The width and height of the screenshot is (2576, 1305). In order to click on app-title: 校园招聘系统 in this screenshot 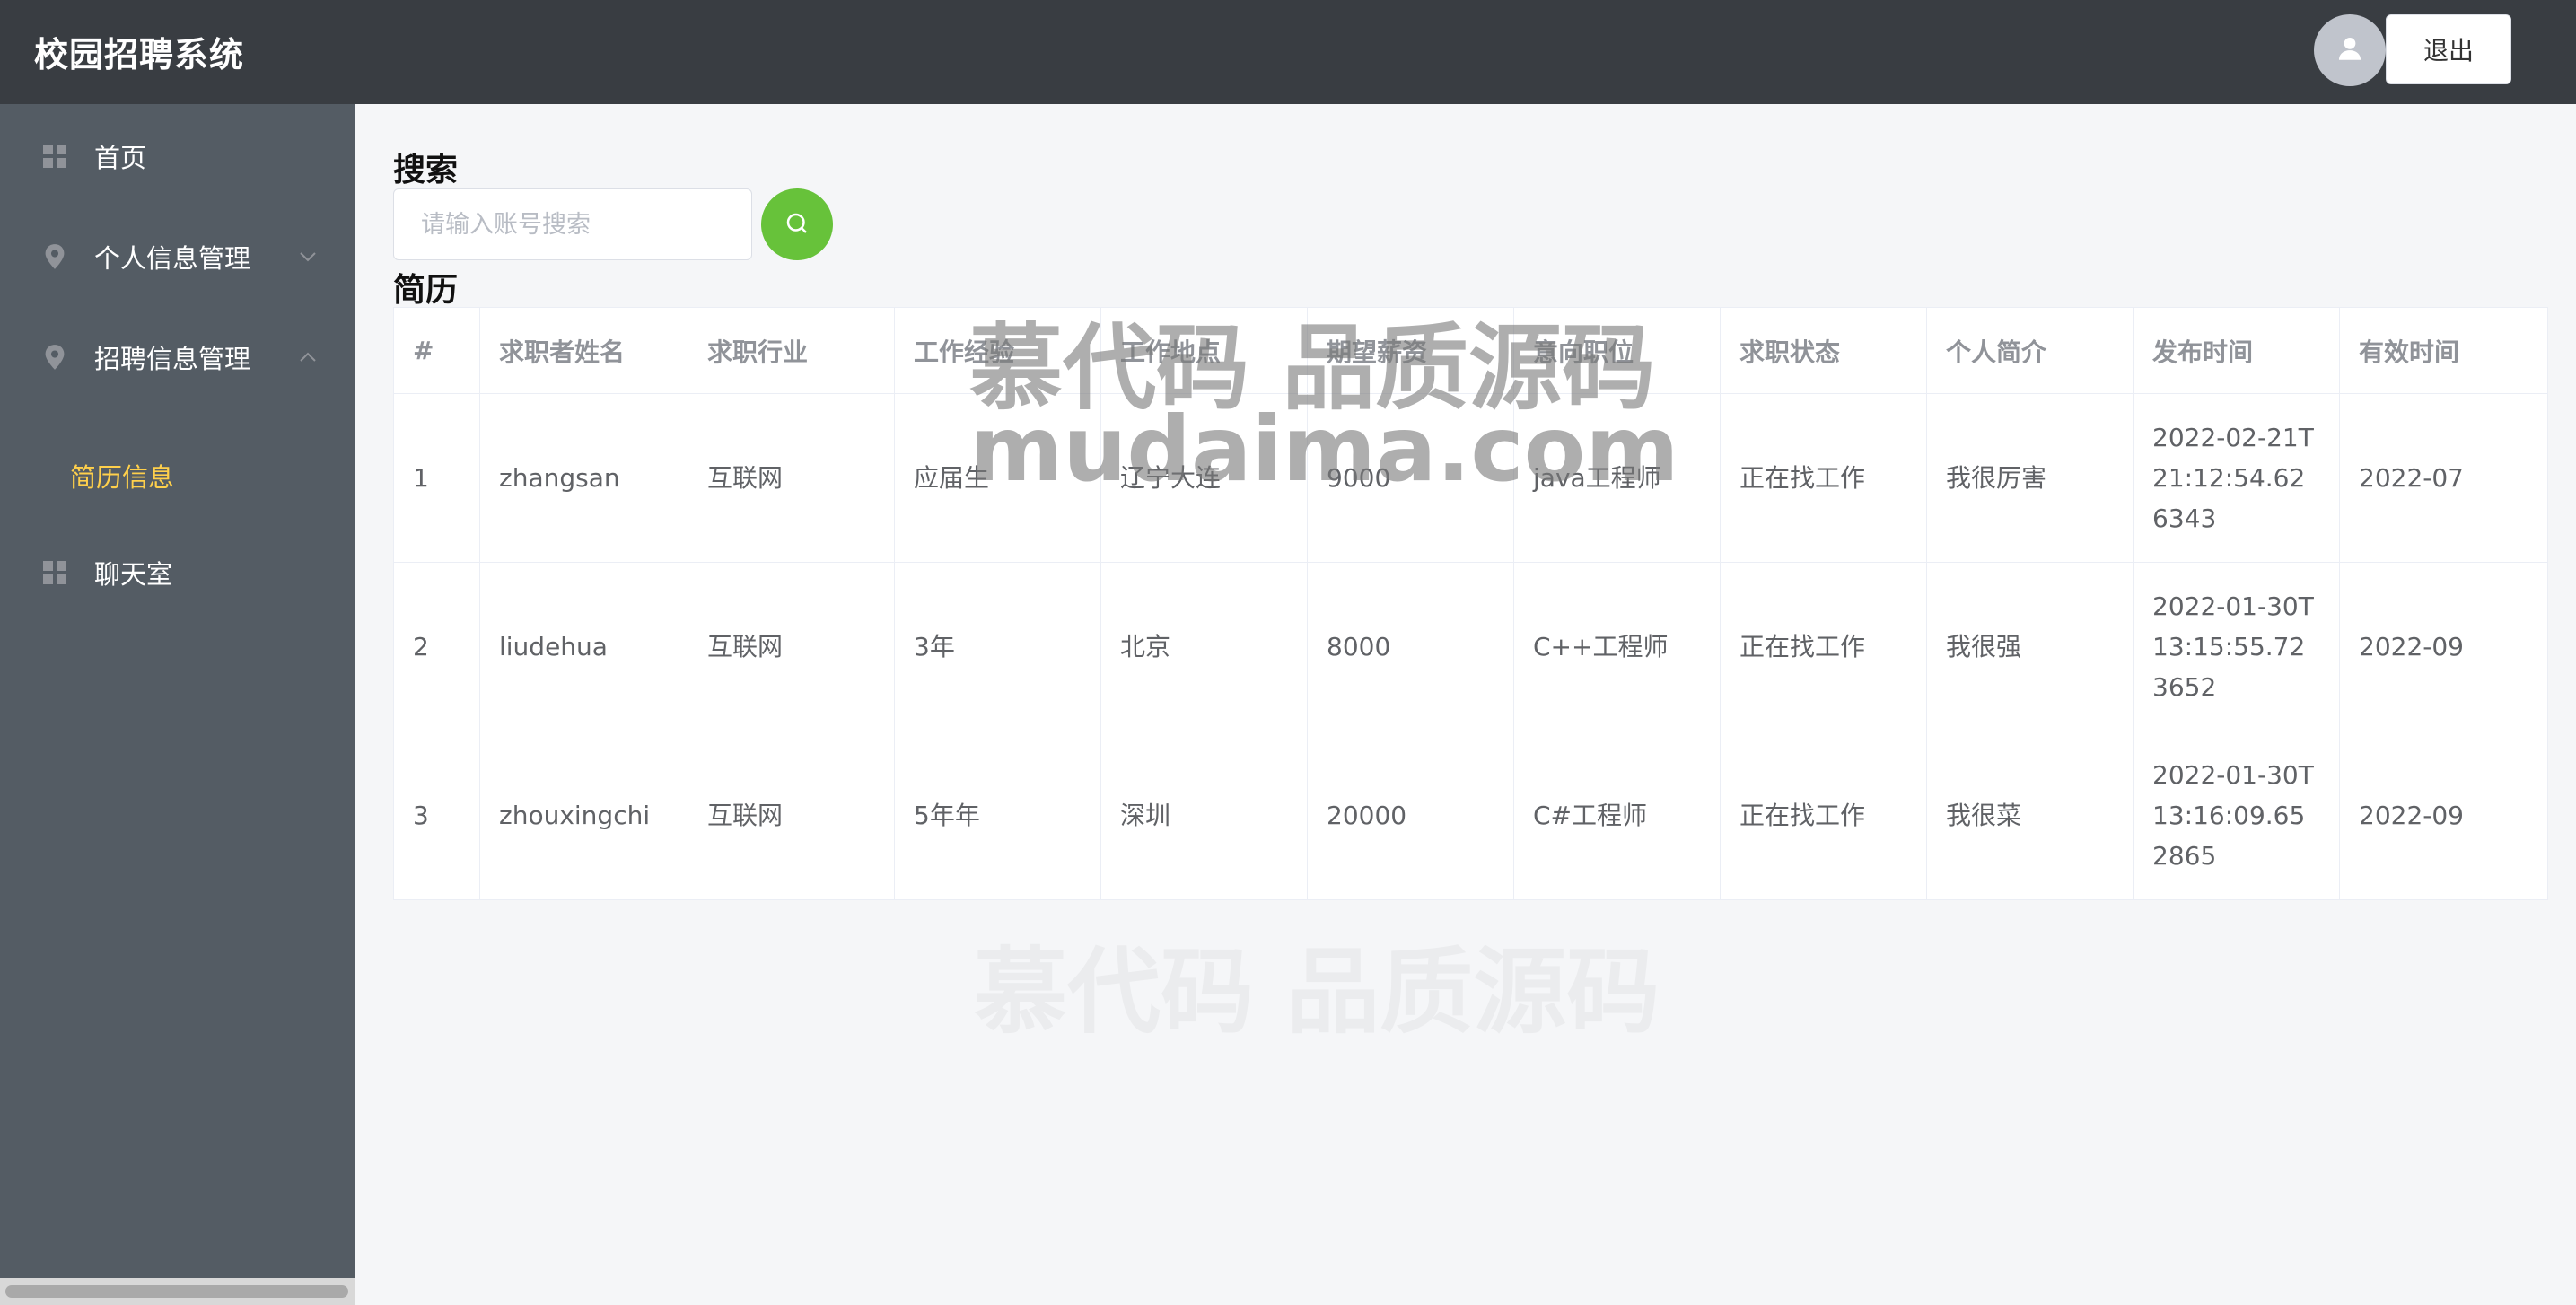, I will do `click(139, 54)`.